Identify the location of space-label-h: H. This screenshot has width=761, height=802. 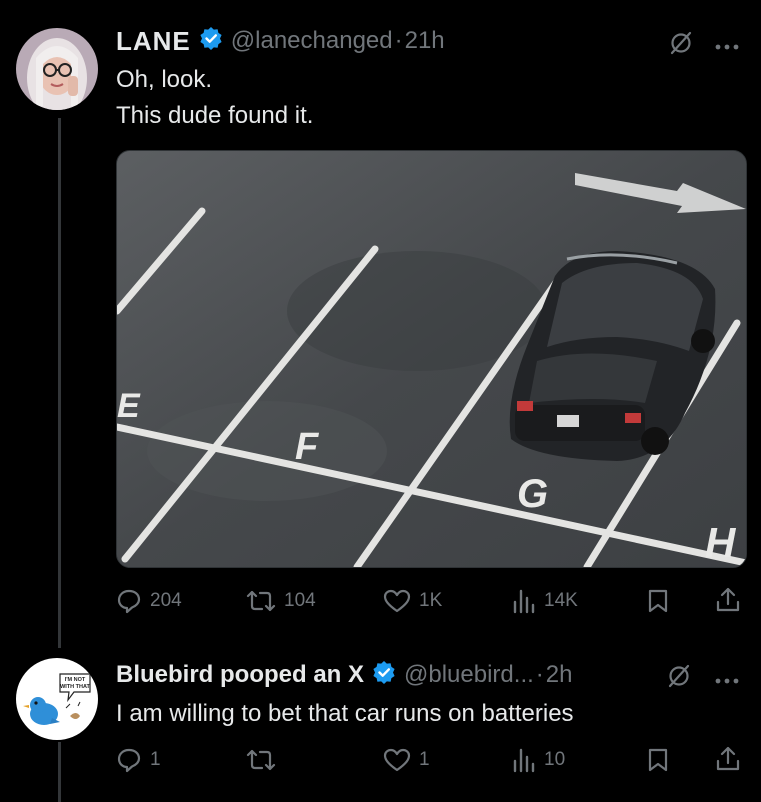
(721, 542).